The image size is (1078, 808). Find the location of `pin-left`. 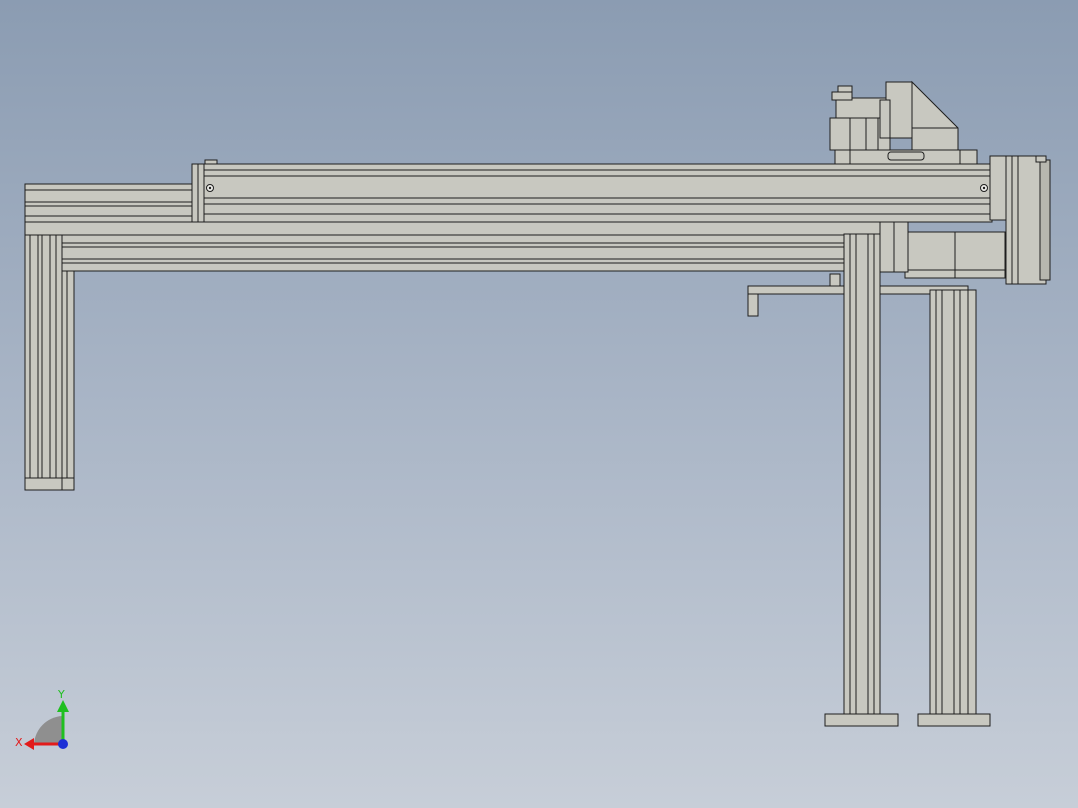

pin-left is located at coordinates (753, 305).